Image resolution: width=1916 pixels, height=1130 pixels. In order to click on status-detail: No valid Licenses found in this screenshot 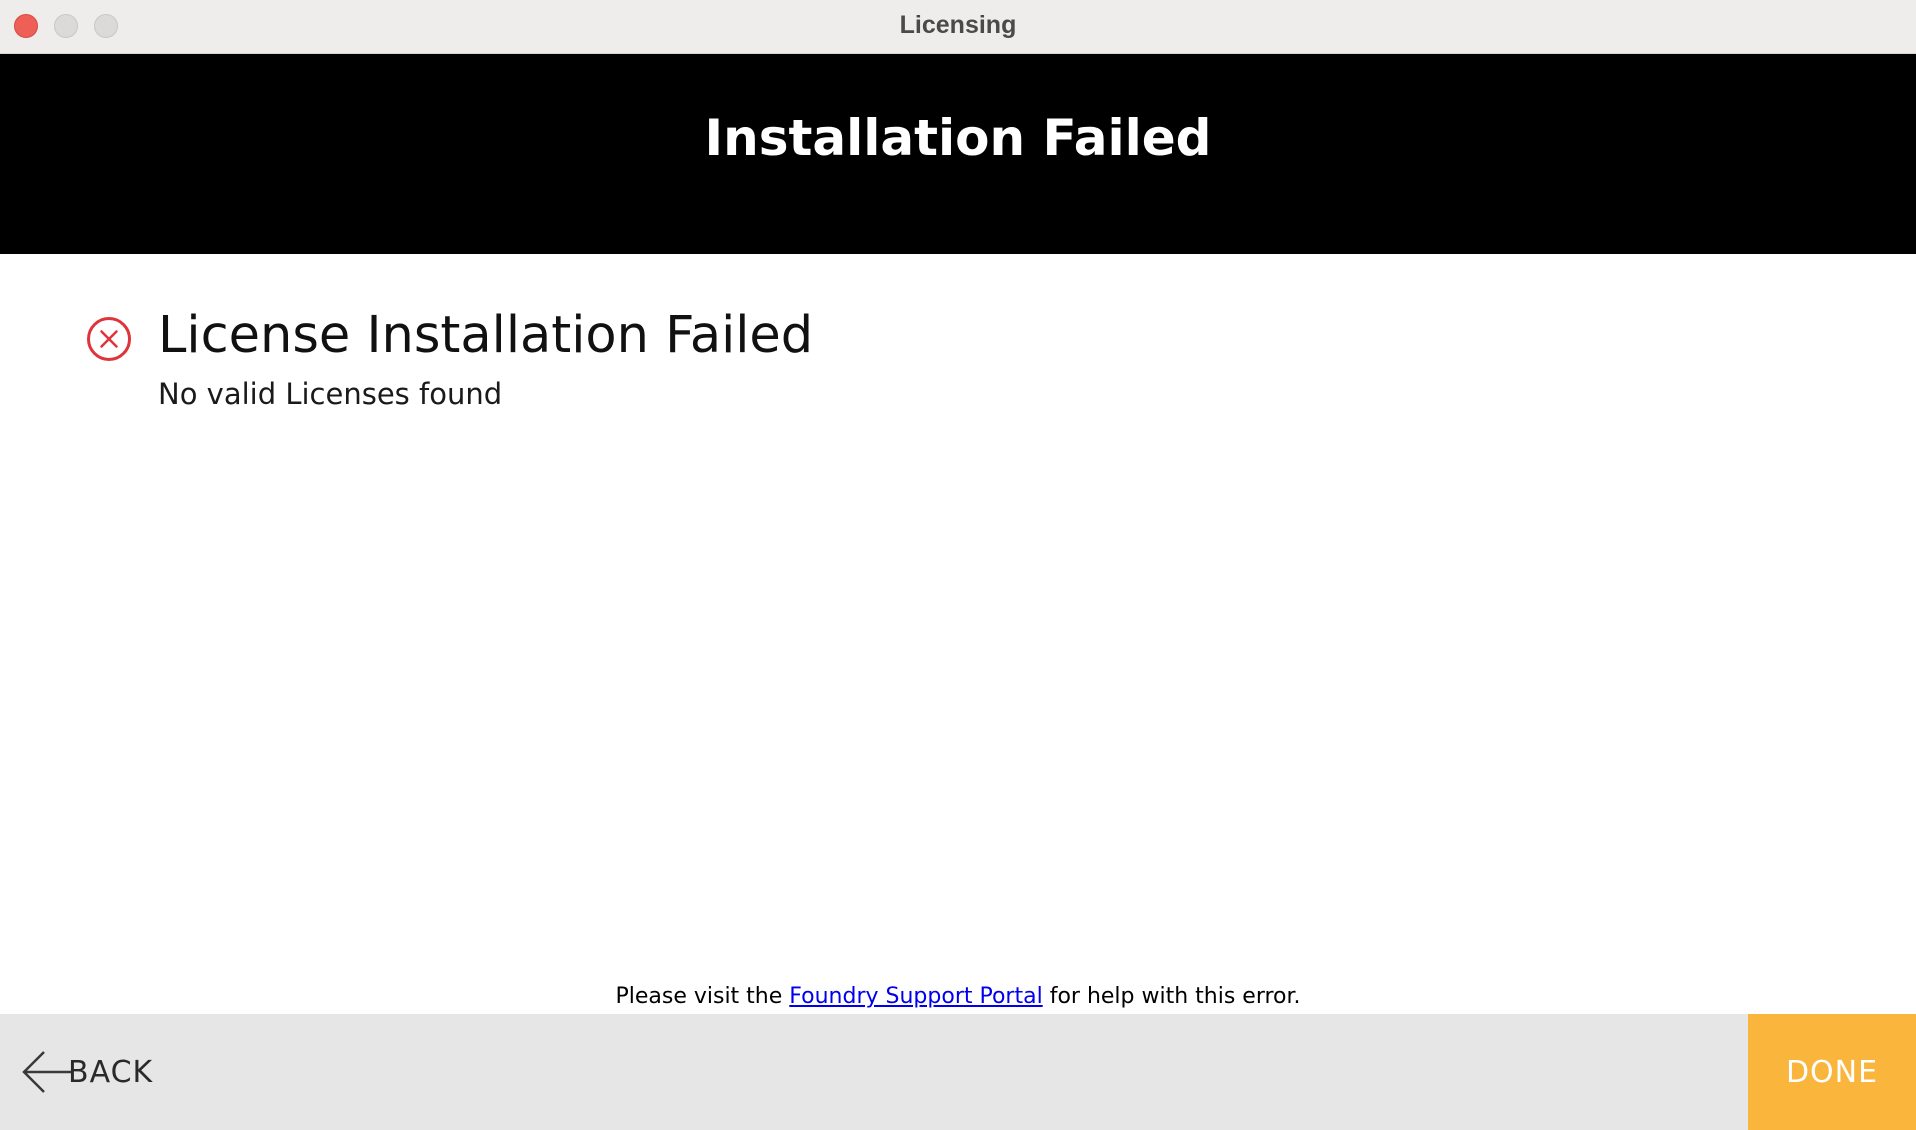, I will do `click(330, 394)`.